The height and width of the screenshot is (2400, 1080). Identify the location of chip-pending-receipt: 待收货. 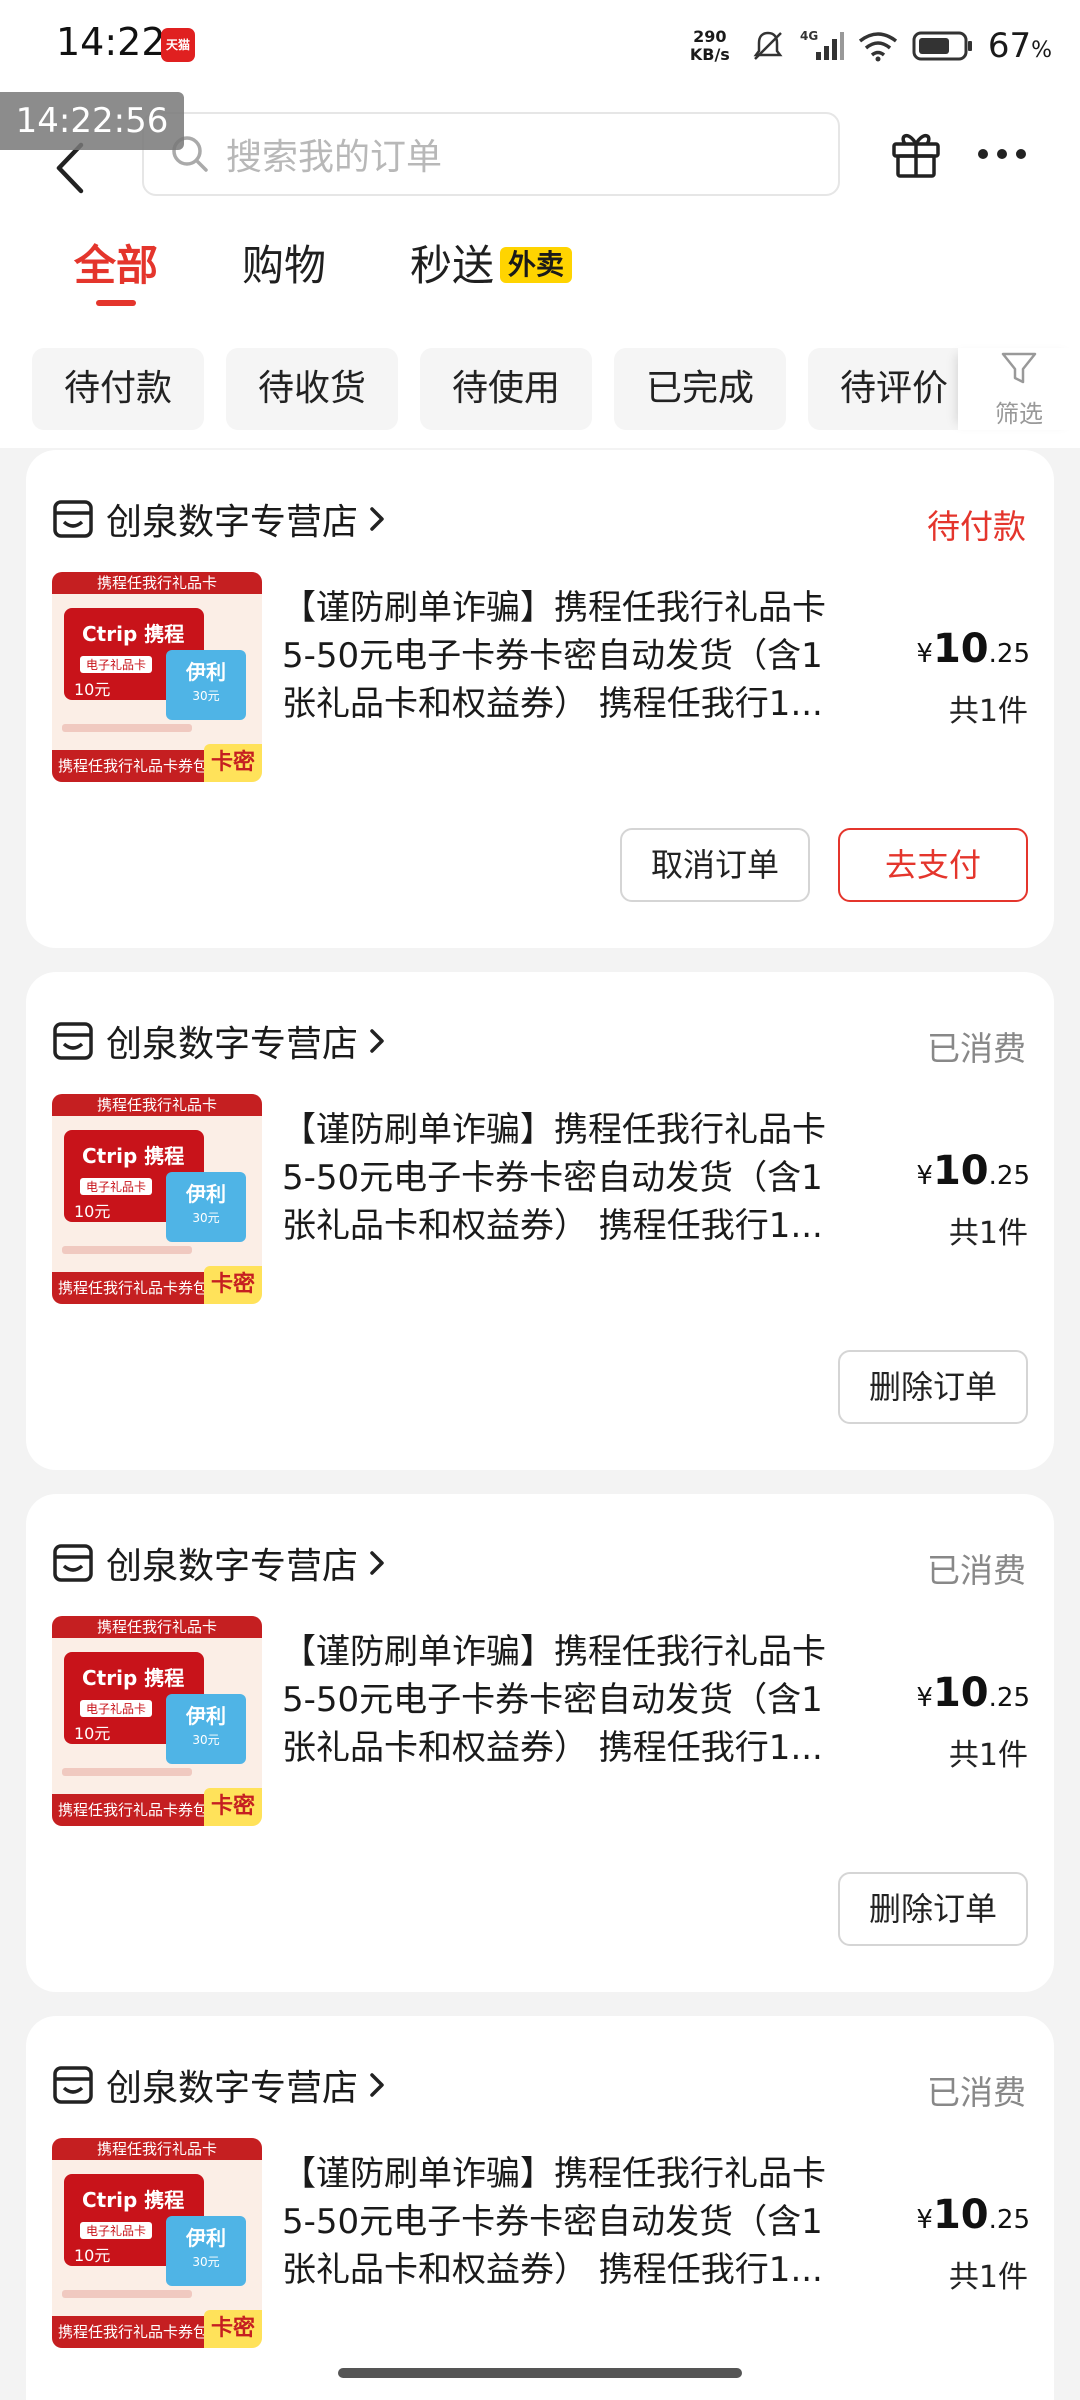
(312, 389).